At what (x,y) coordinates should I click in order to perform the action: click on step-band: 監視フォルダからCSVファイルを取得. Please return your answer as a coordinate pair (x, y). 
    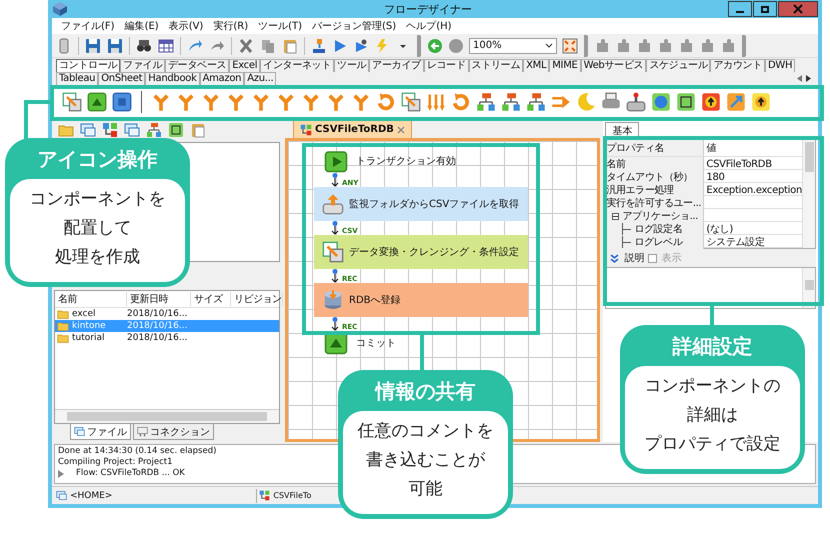
    Looking at the image, I should click on (421, 204).